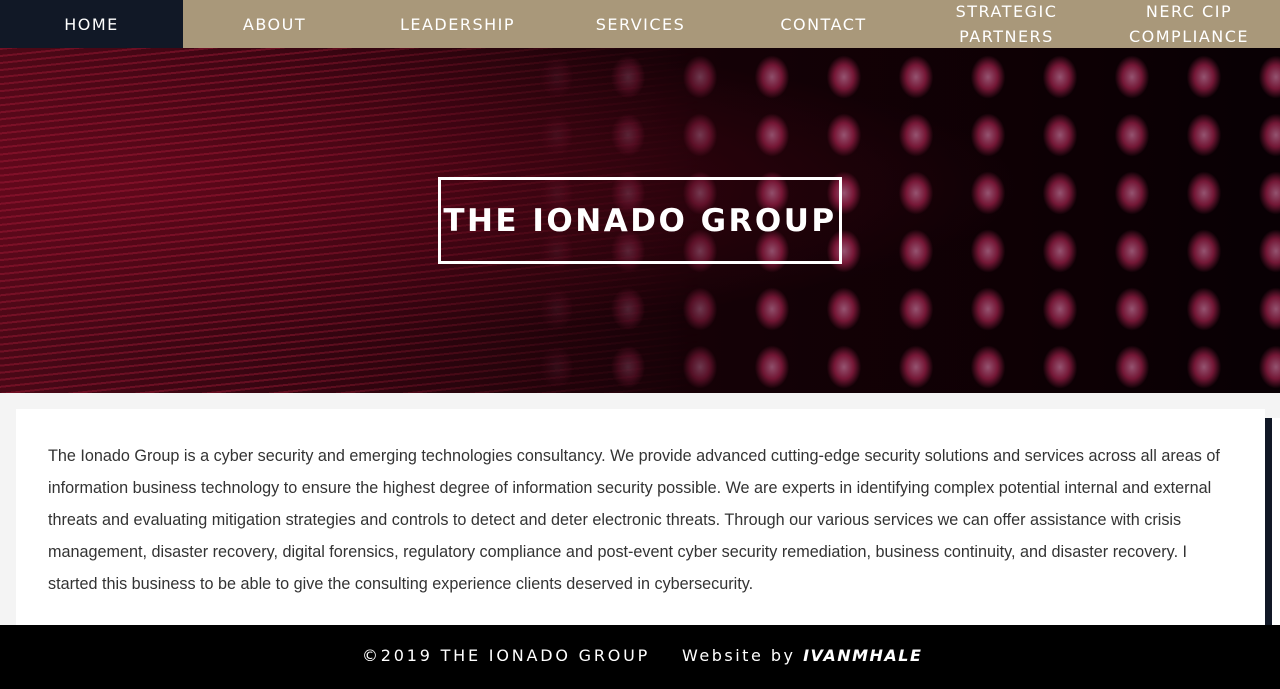 This screenshot has width=1280, height=689. What do you see at coordinates (1268, 521) in the screenshot?
I see `side-scroll-strip-fill` at bounding box center [1268, 521].